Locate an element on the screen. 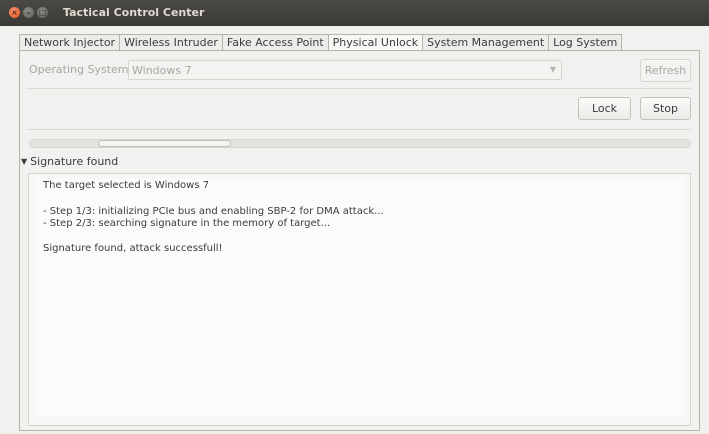 The height and width of the screenshot is (434, 709). signature-expander: ▼ Signature found is located at coordinates (69, 161).